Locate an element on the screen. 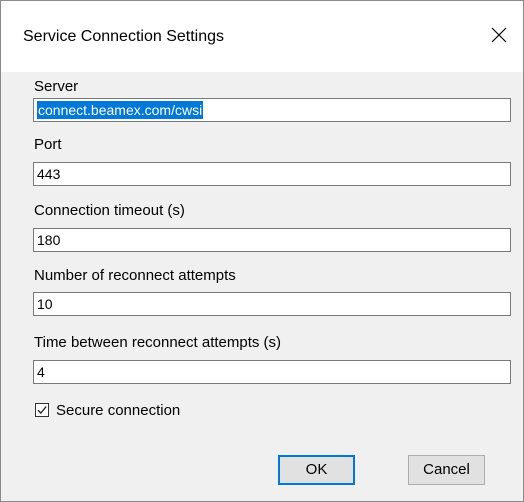 This screenshot has height=502, width=524. cancel-button: Cancel is located at coordinates (446, 470).